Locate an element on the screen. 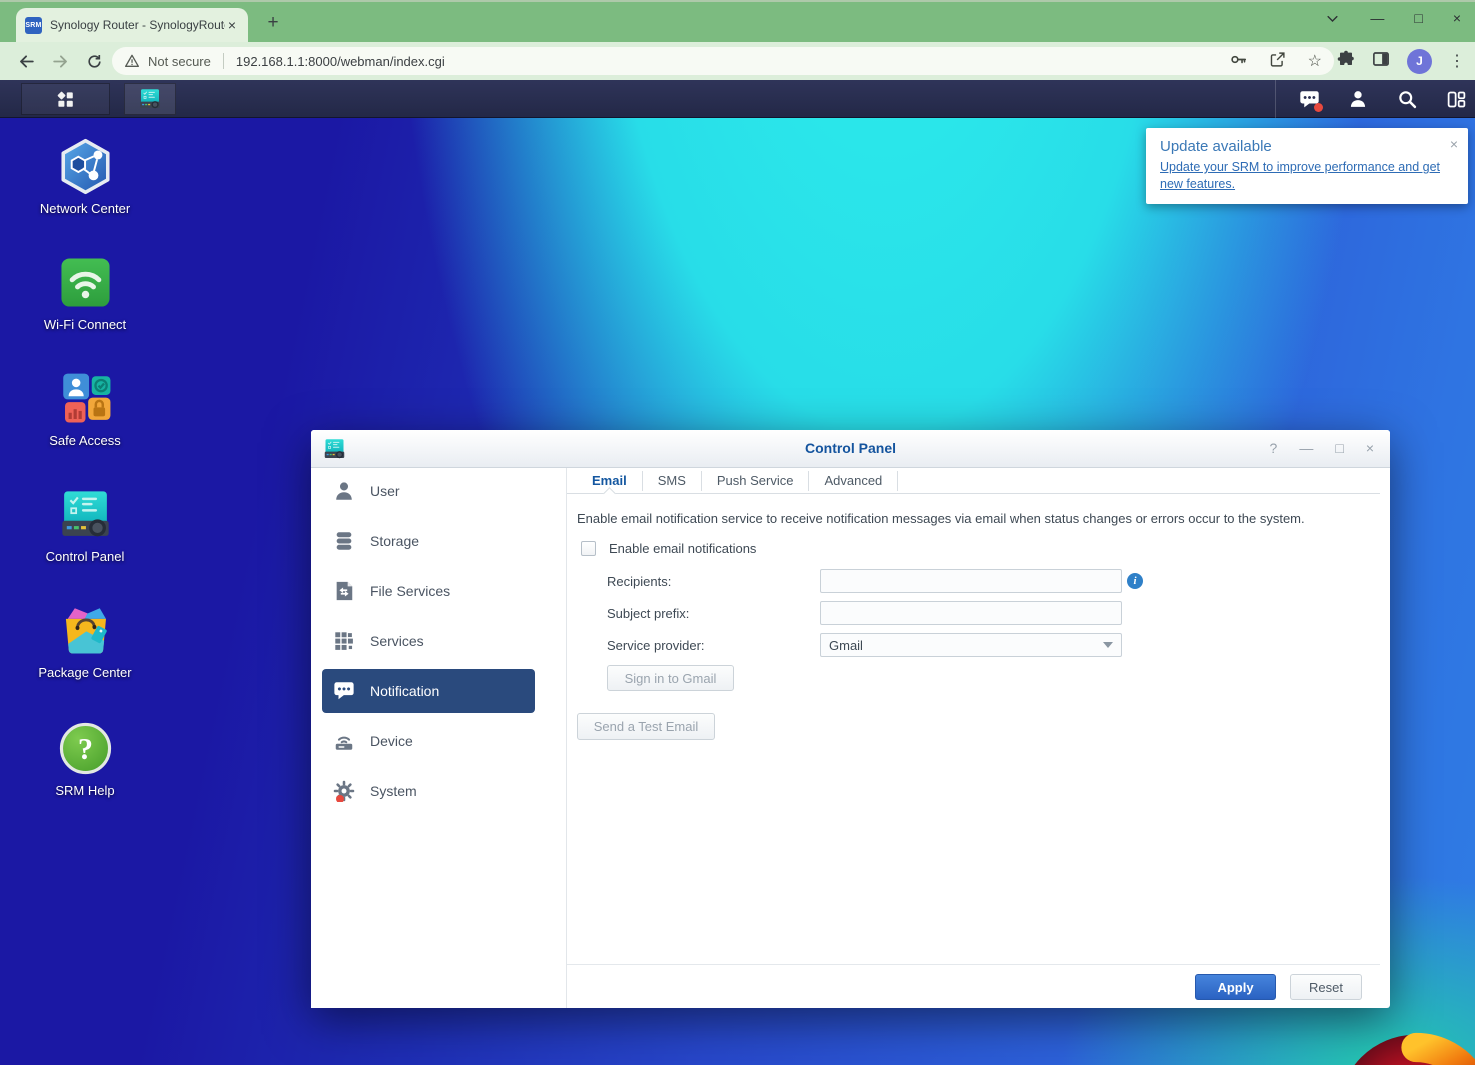 The height and width of the screenshot is (1065, 1475). browser-profile-avatar: J is located at coordinates (1419, 61).